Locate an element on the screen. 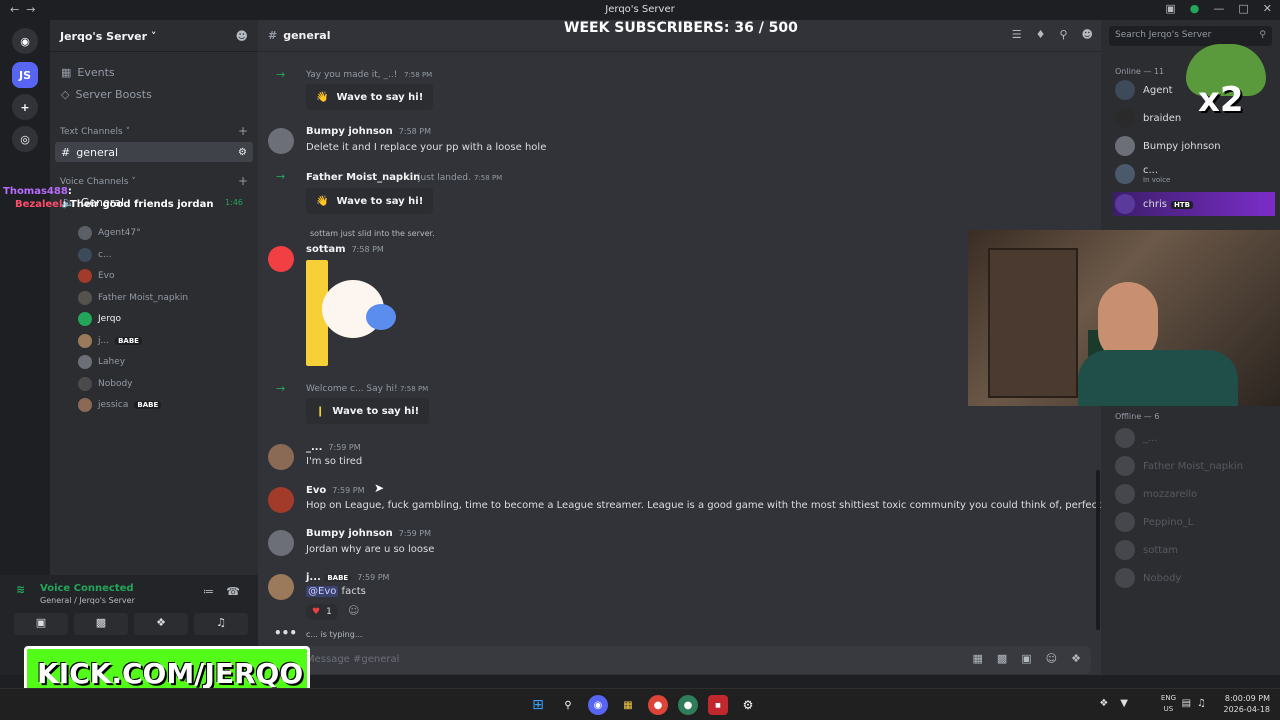 Image resolution: width=1280 pixels, height=720 pixels. chrome-icon: ● is located at coordinates (658, 705).